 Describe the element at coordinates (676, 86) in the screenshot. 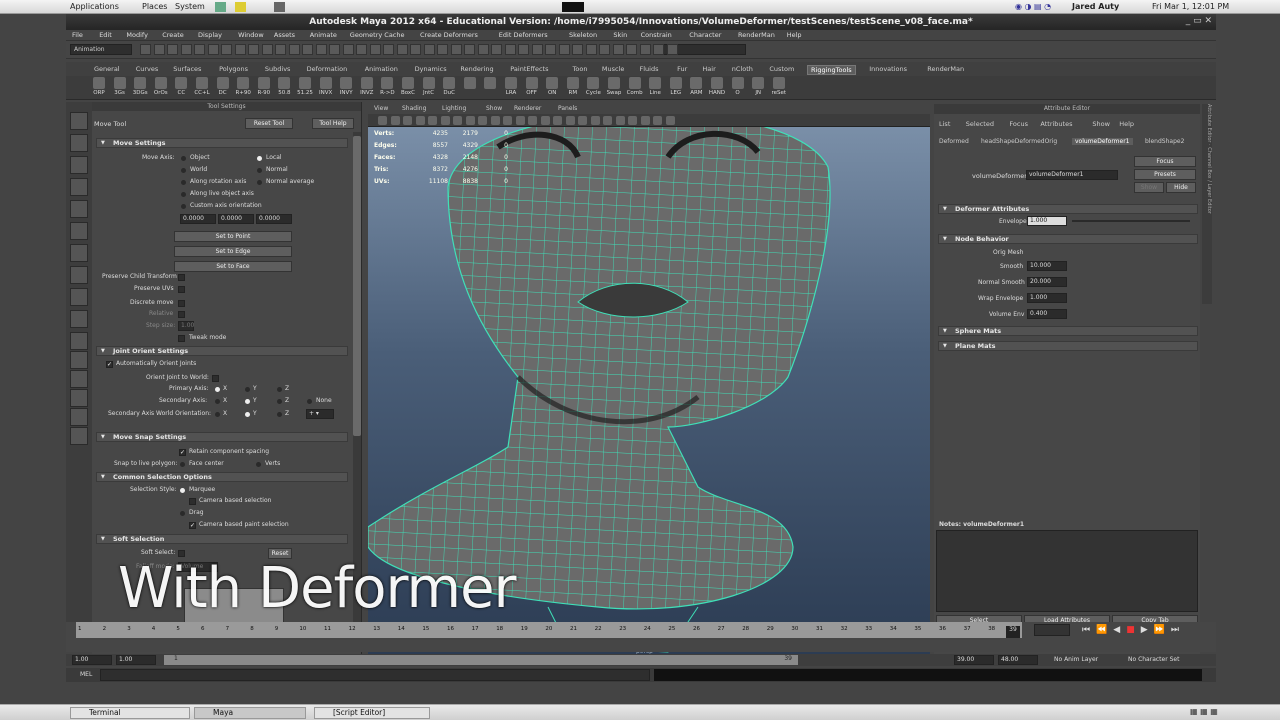

I see `shelf-button: LEG` at that location.